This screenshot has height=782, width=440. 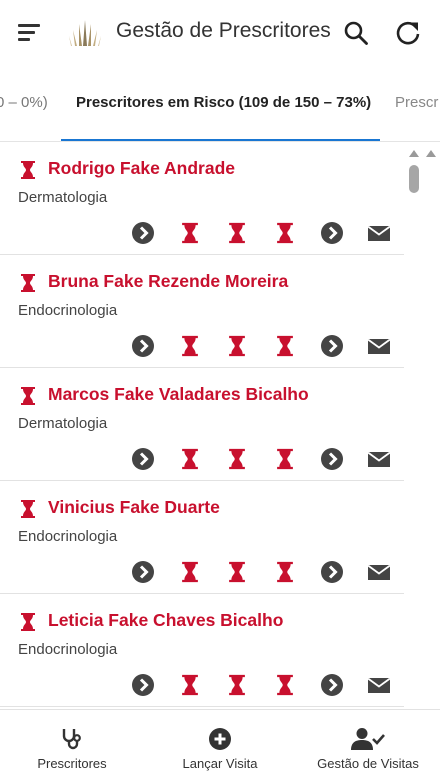 What do you see at coordinates (223, 102) in the screenshot?
I see `tab-prescribers-at-risk: Prescritores em Risco (109 de 150 – 73%)` at bounding box center [223, 102].